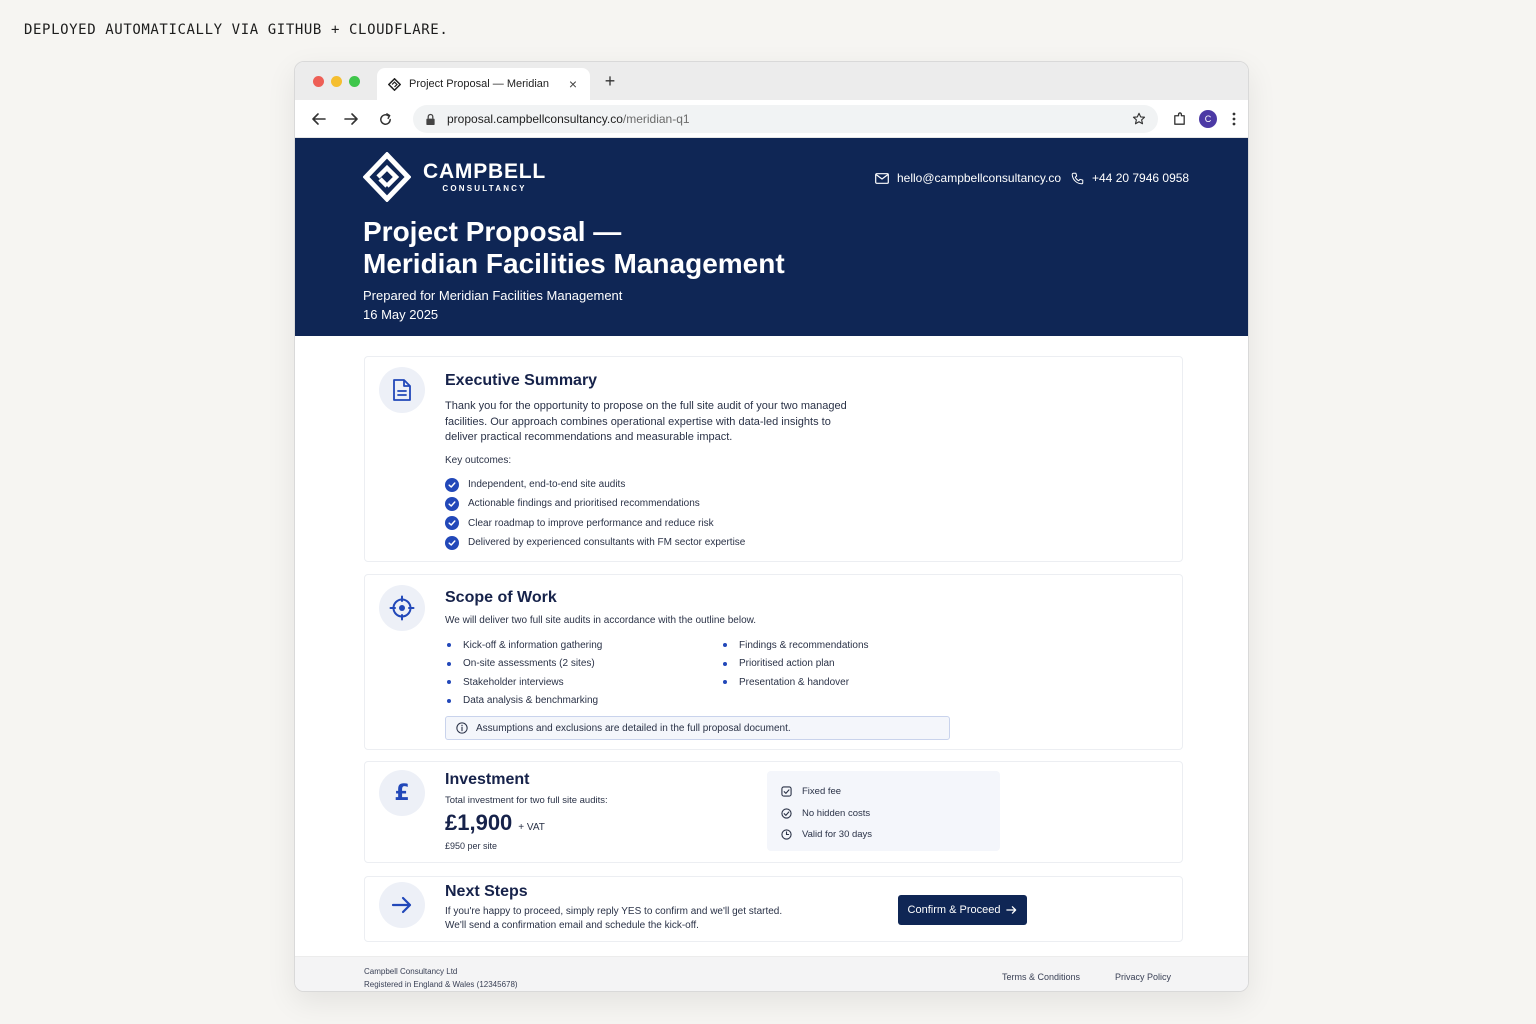 This screenshot has width=1536, height=1024. What do you see at coordinates (656, 119) in the screenshot?
I see `url-path: /meridian-q1` at bounding box center [656, 119].